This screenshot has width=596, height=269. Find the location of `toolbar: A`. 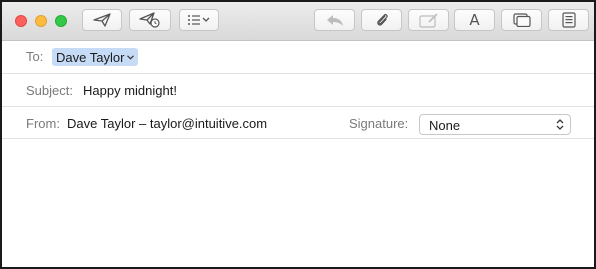

toolbar: A is located at coordinates (298, 21).